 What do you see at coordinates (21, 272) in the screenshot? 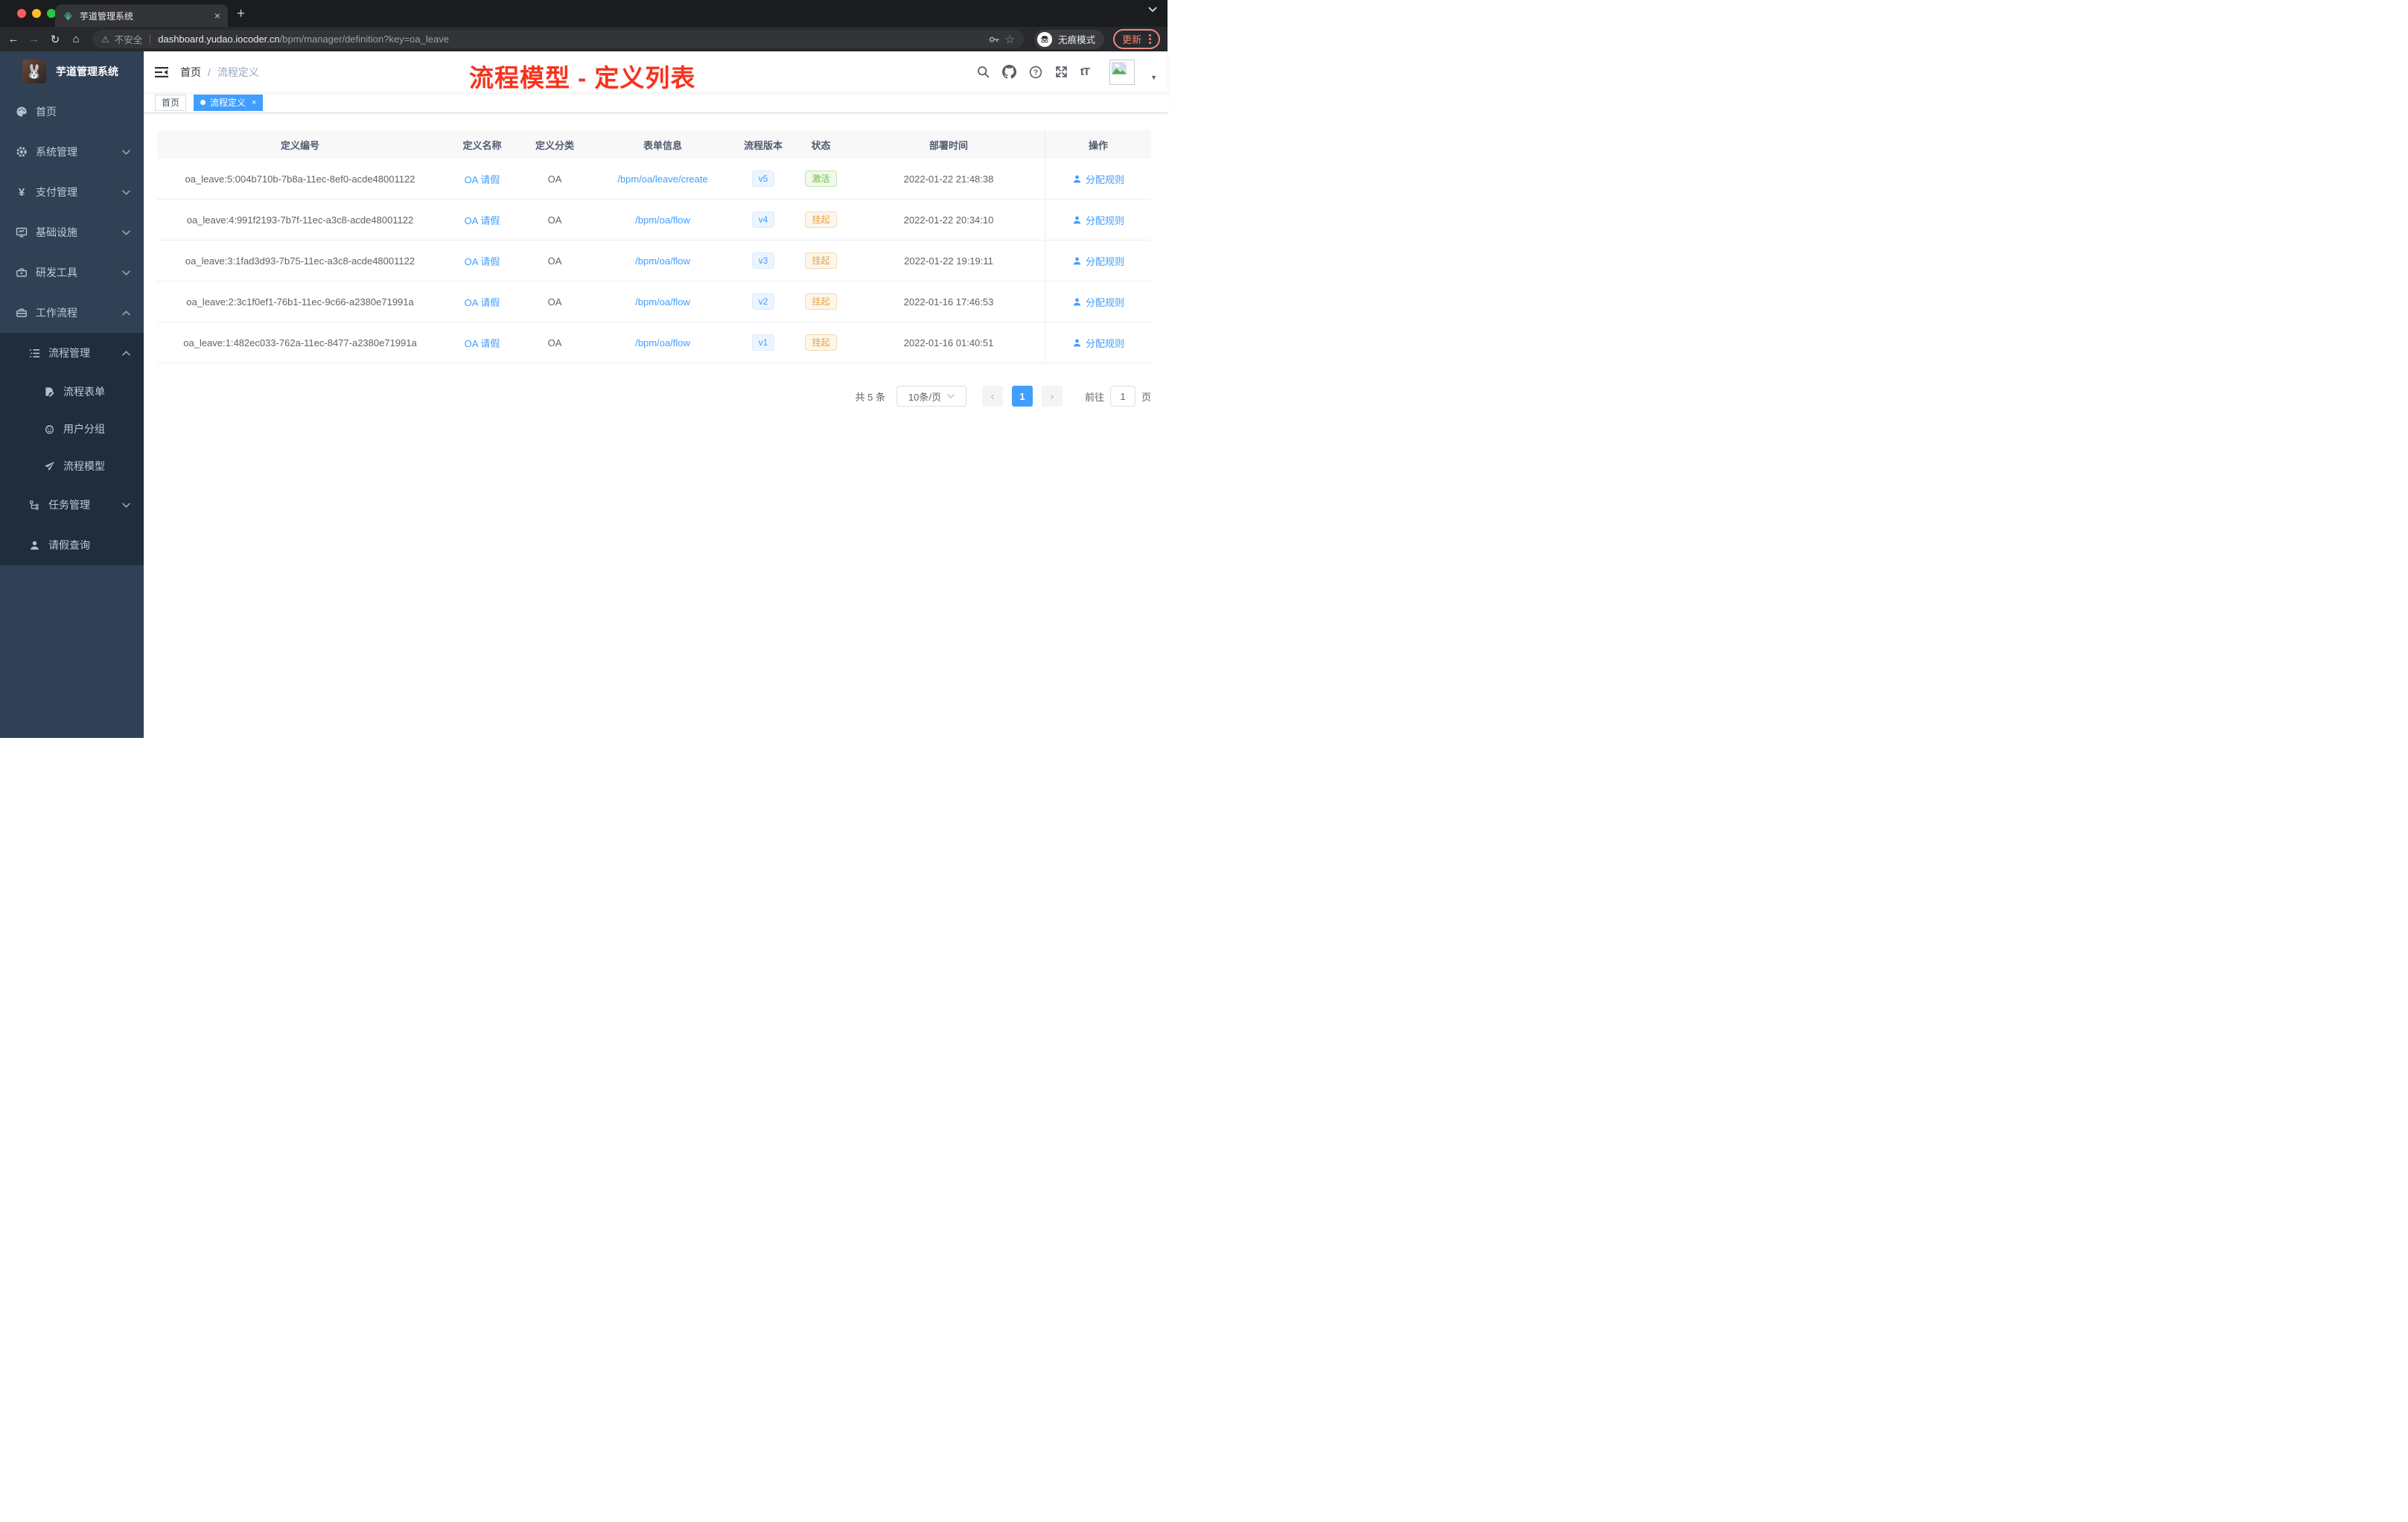
I see `toolbox-icon` at bounding box center [21, 272].